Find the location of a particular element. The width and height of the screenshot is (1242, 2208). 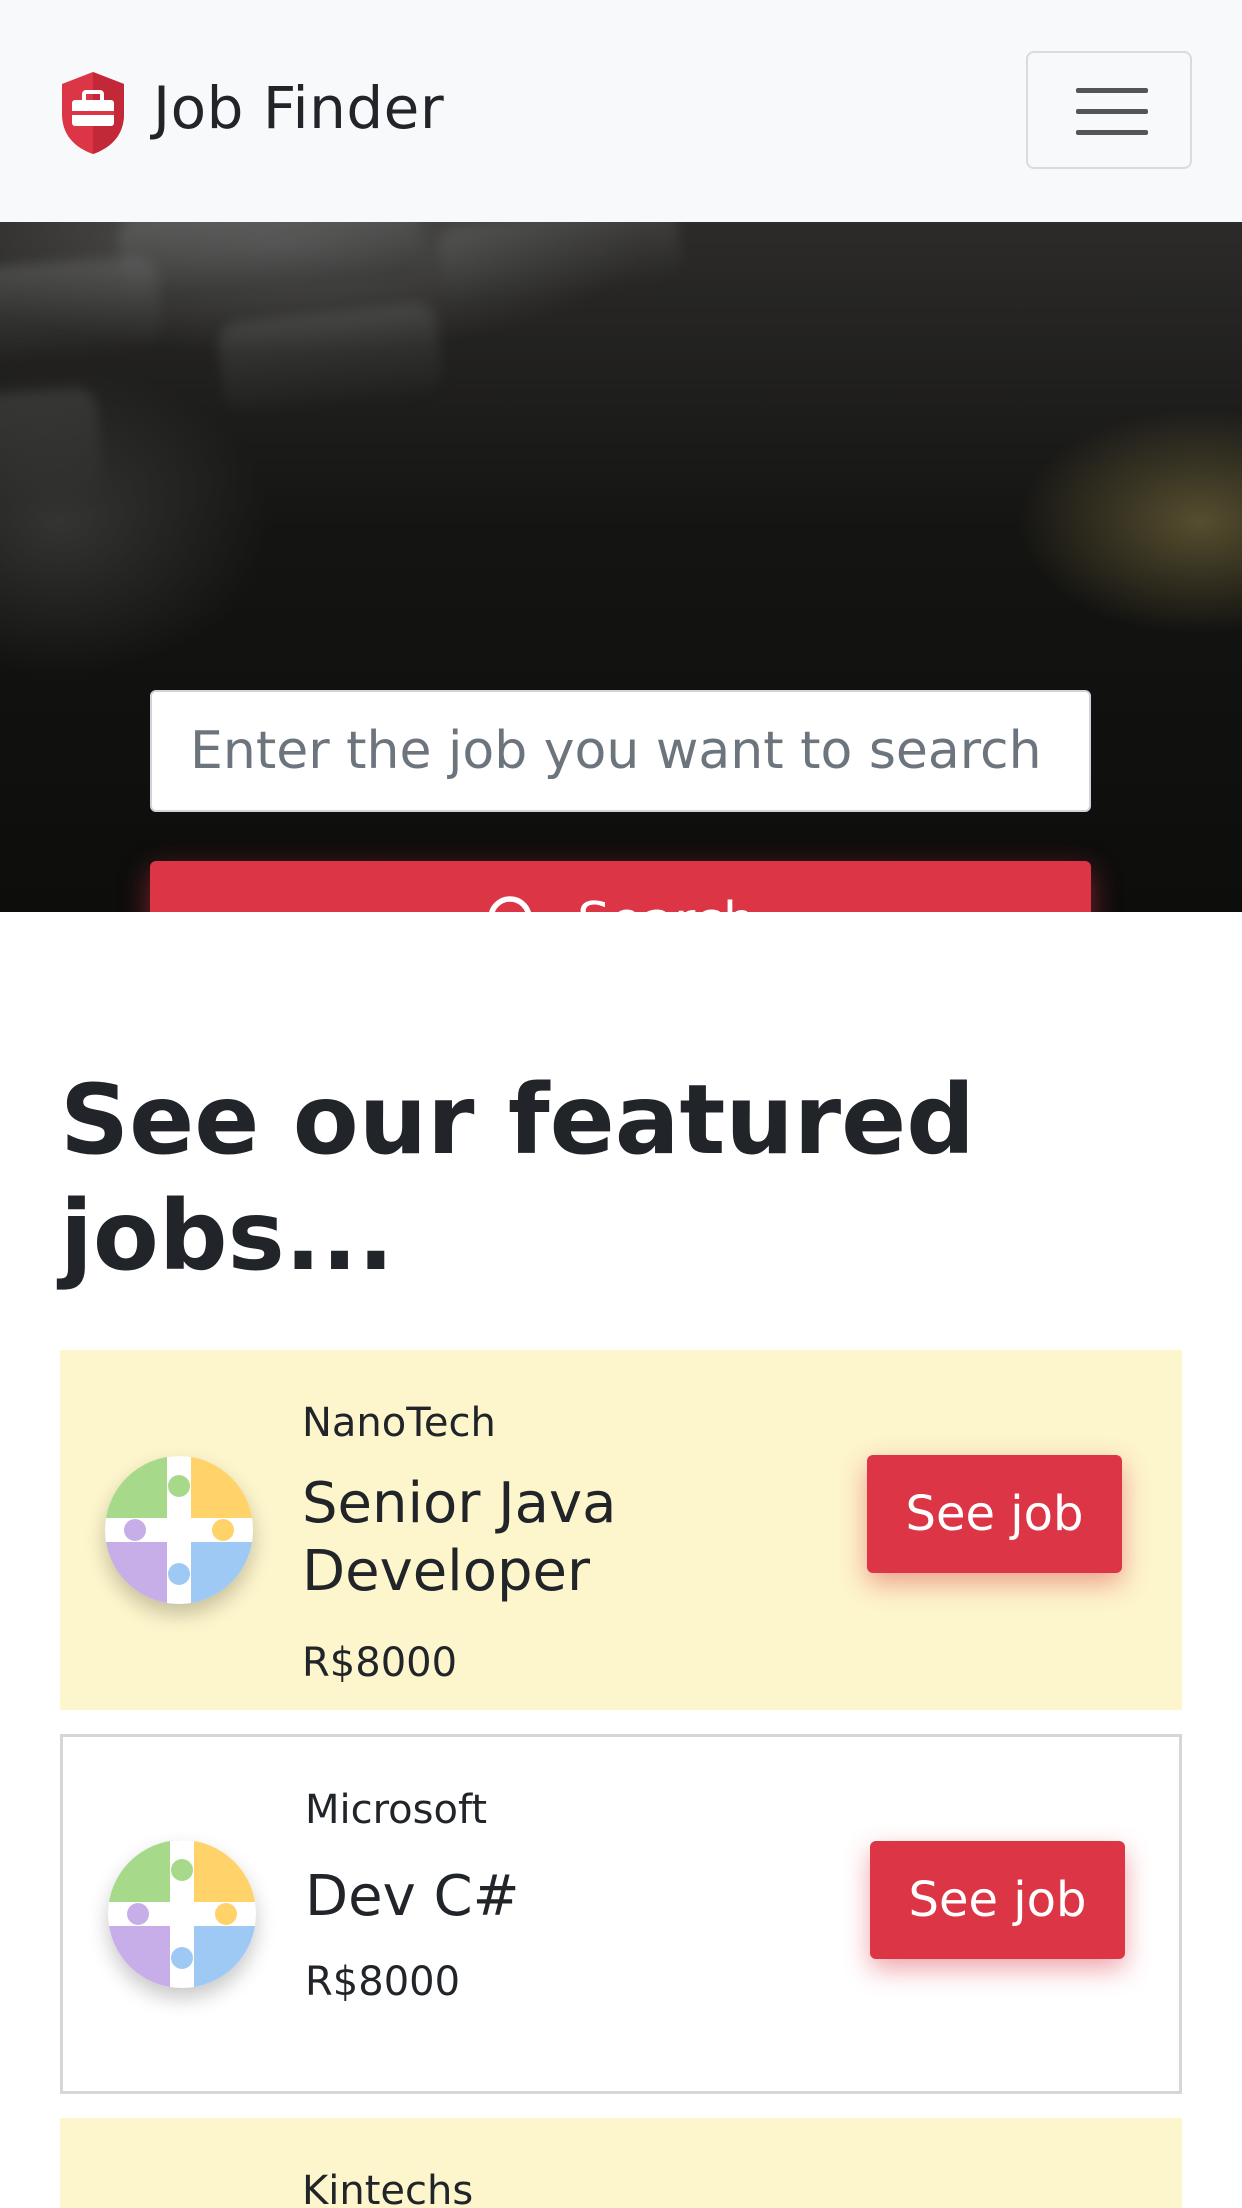

menu-toggle-button is located at coordinates (1109, 110).